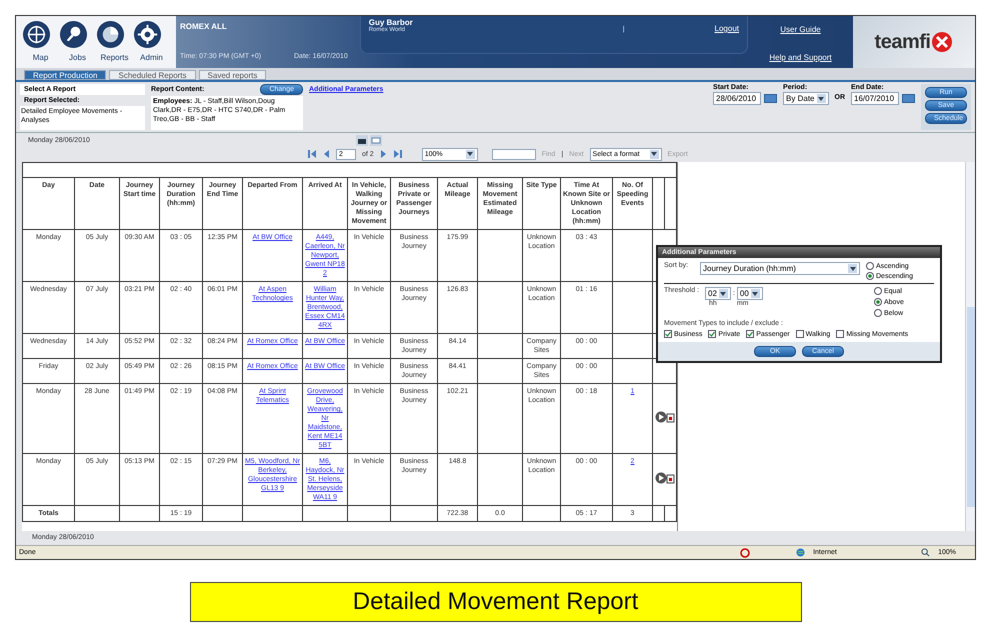 Image resolution: width=991 pixels, height=630 pixels. I want to click on sort-select: Journey Duration (hh:mm), so click(780, 268).